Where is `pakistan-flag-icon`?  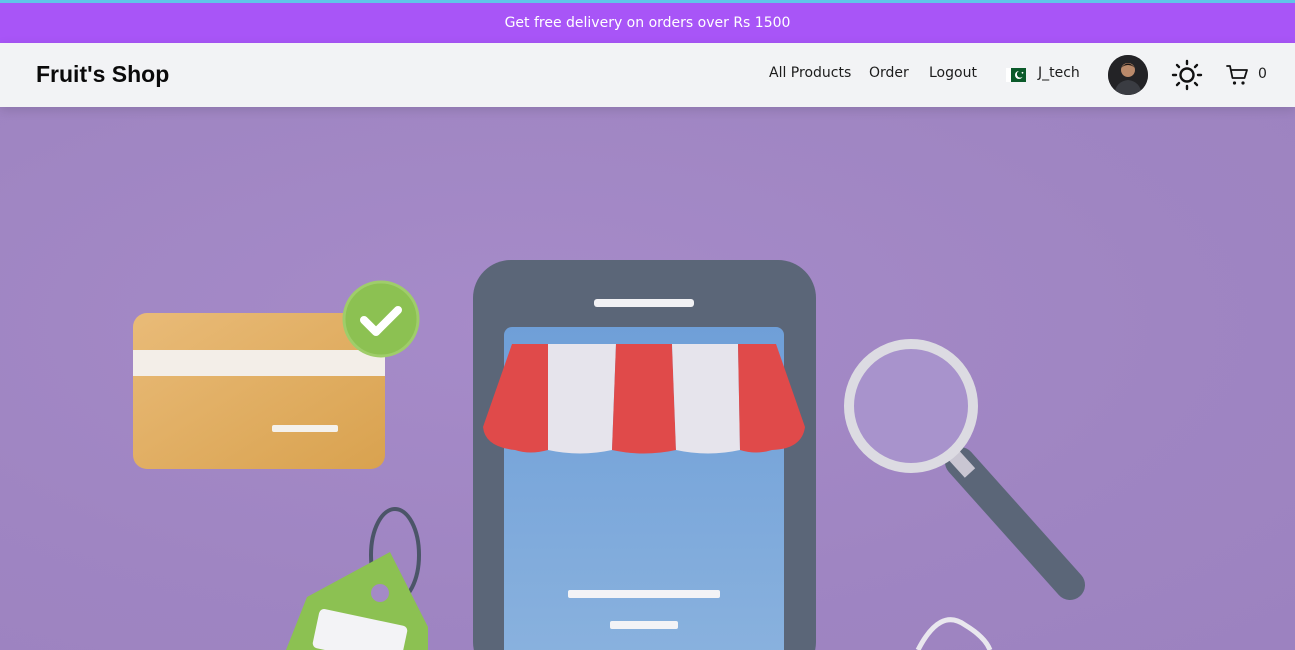
pakistan-flag-icon is located at coordinates (1016, 75).